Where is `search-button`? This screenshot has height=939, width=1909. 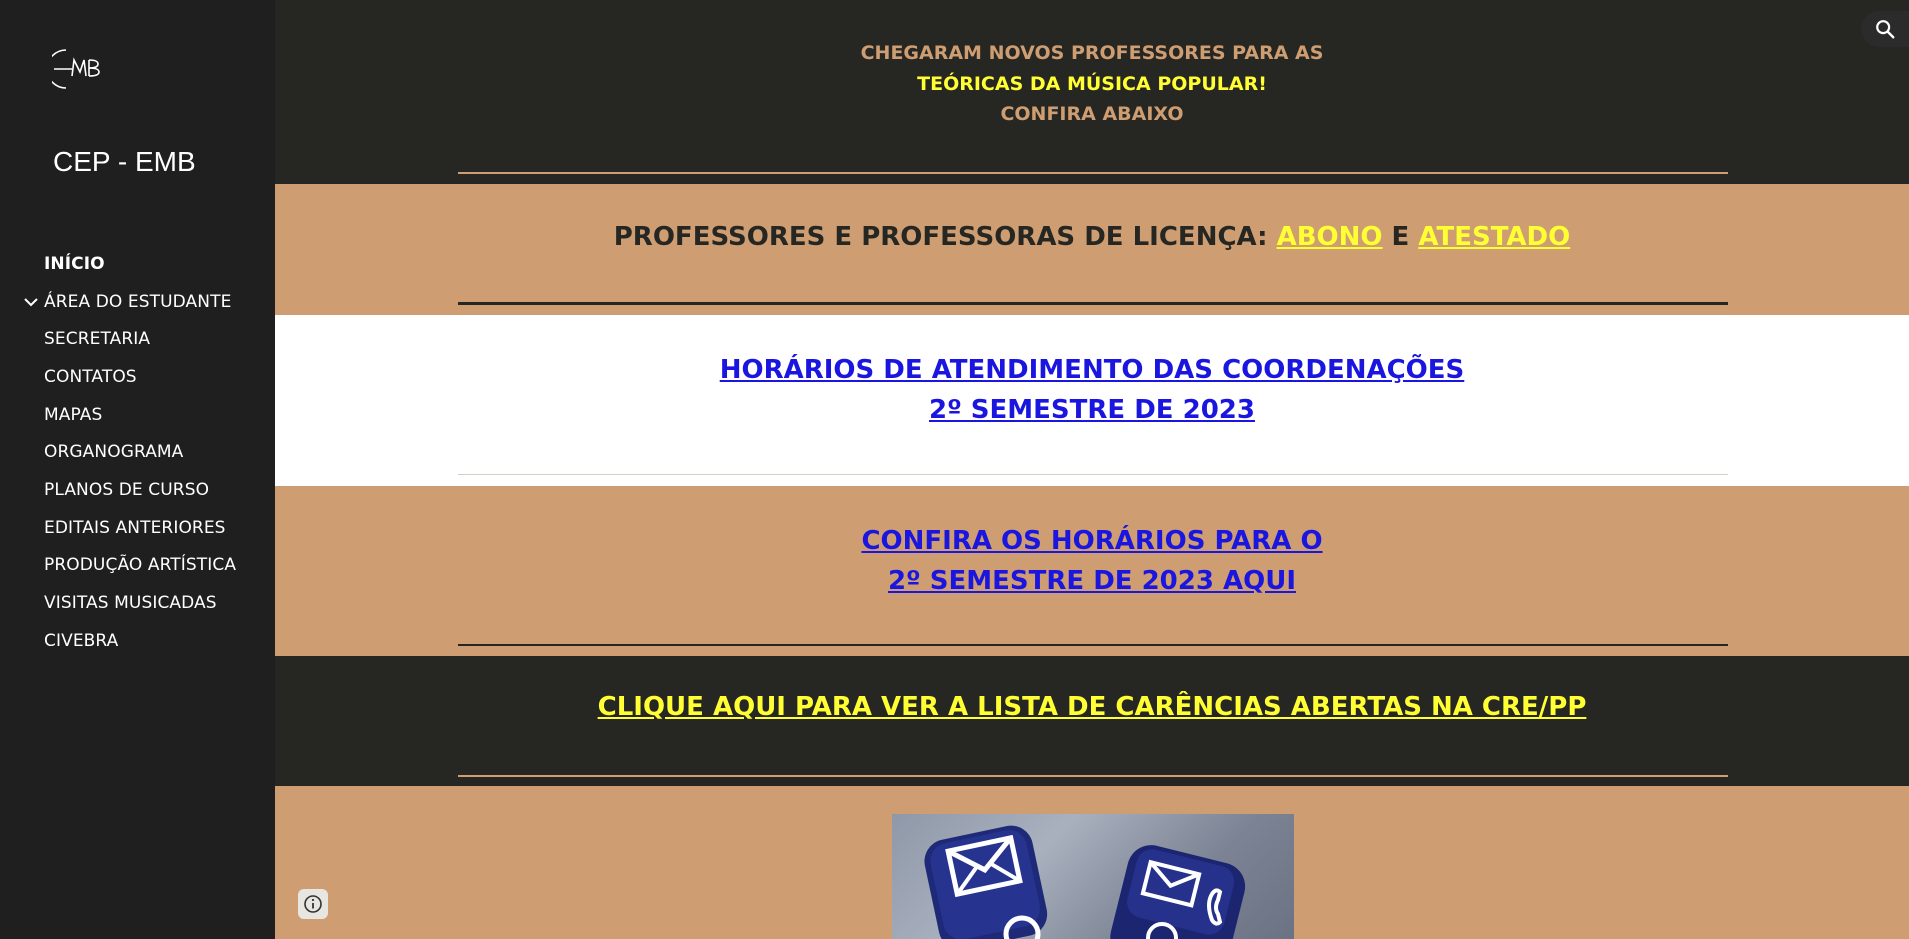
search-button is located at coordinates (1885, 29).